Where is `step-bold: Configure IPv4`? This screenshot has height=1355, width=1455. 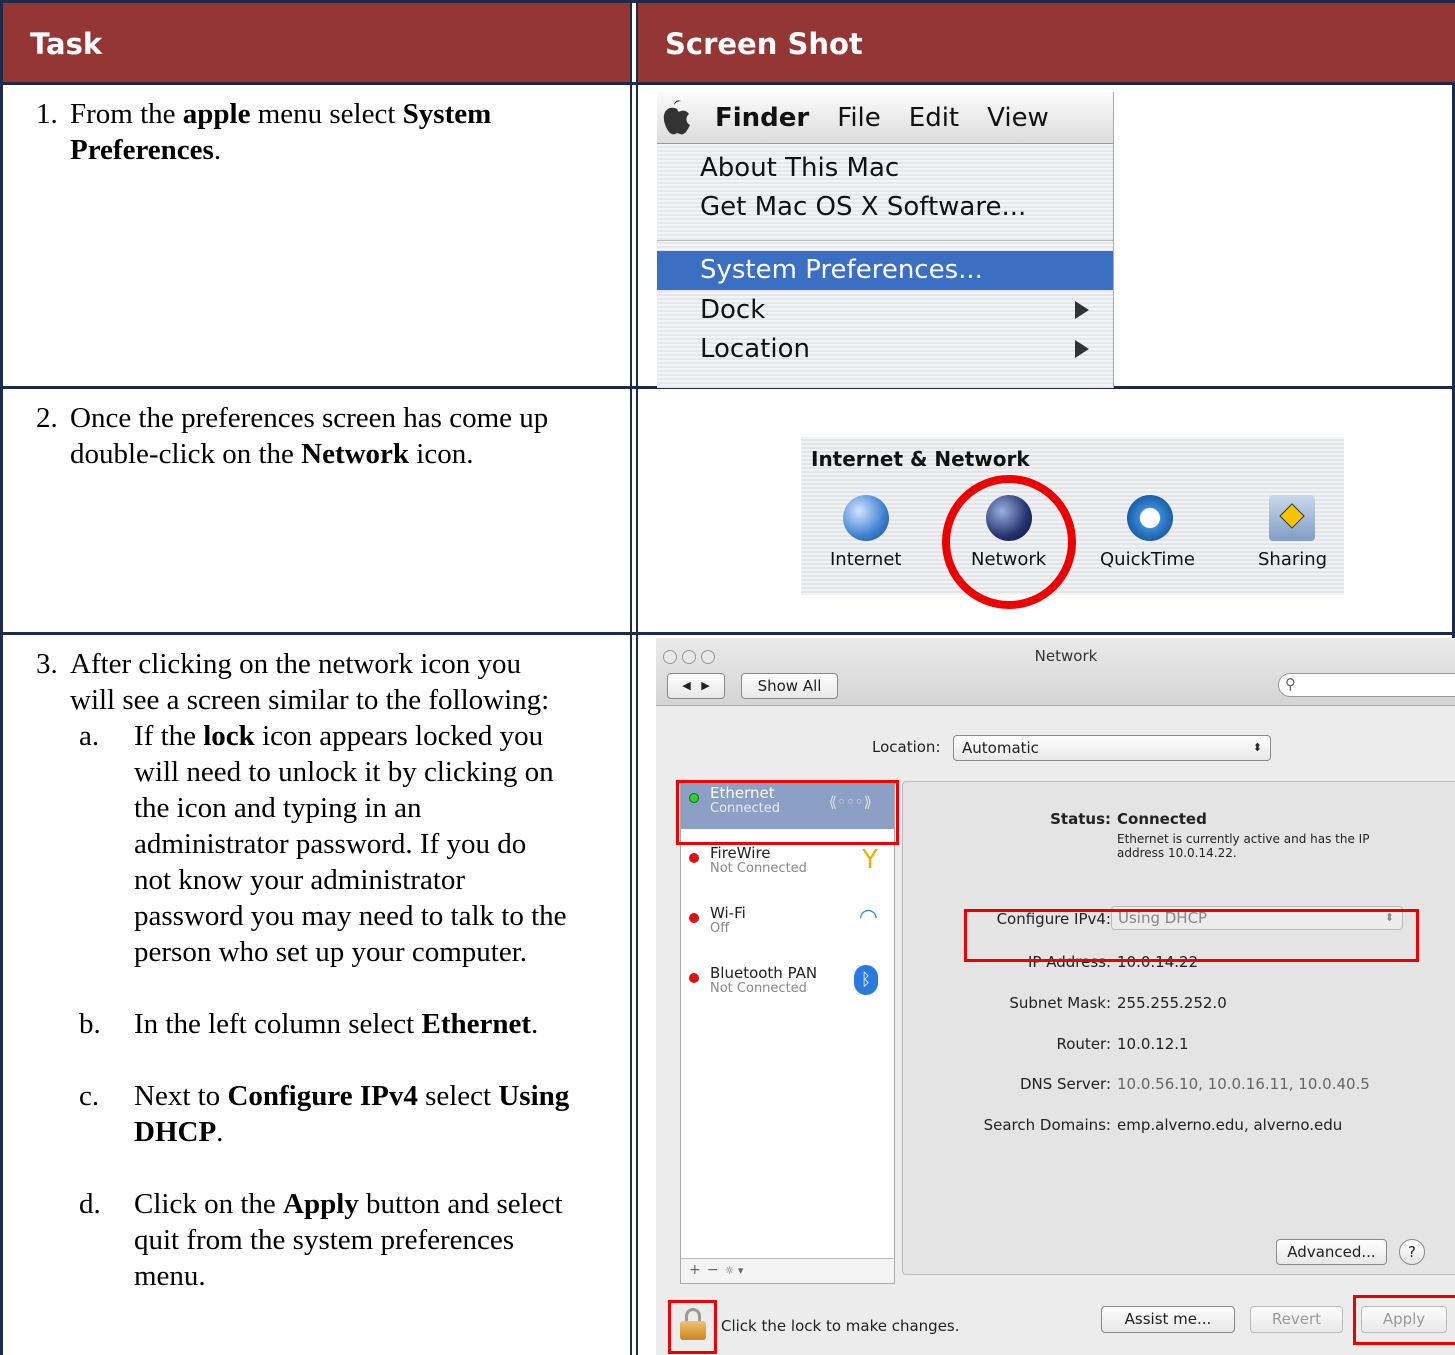
step-bold: Configure IPv4 is located at coordinates (322, 1096).